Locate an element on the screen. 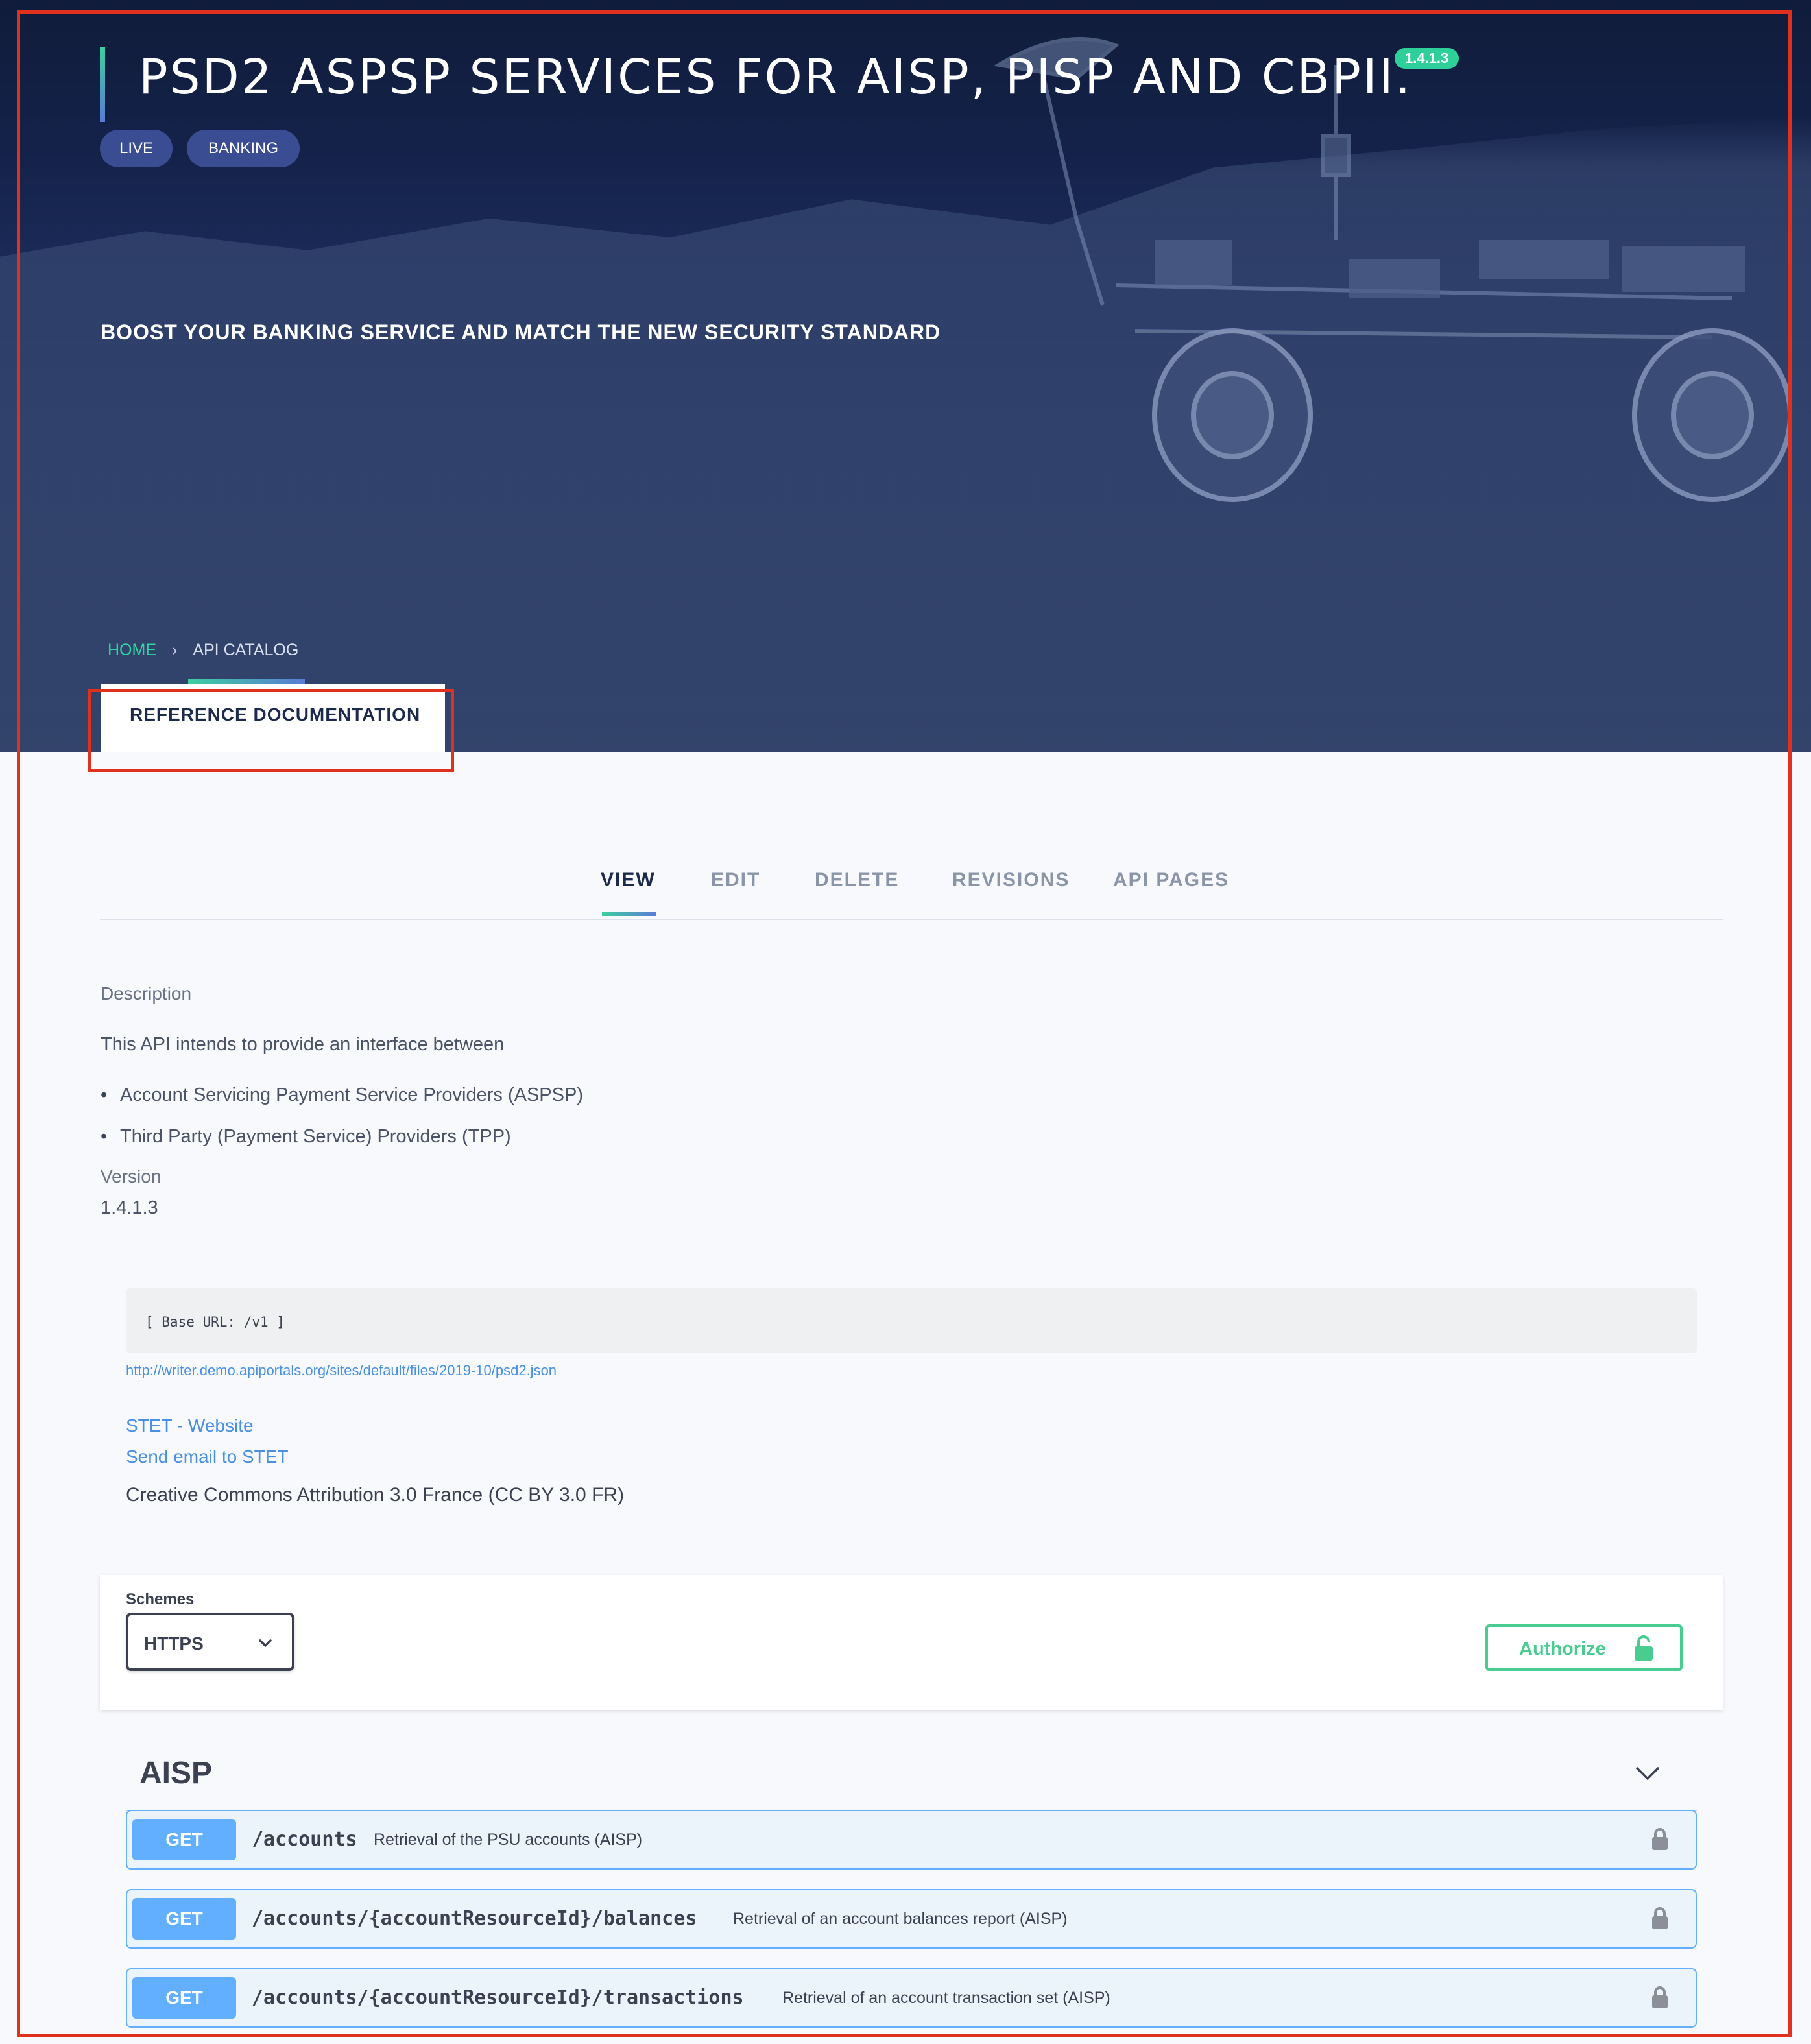 The height and width of the screenshot is (2044, 1811). tab-view: VIEW is located at coordinates (628, 880).